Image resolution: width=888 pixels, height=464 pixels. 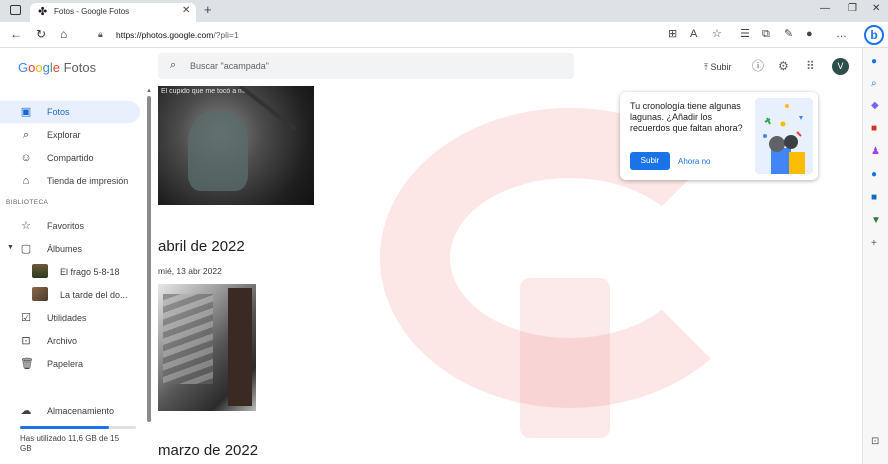 What do you see at coordinates (26, 341) in the screenshot?
I see `archive-icon: ⊡` at bounding box center [26, 341].